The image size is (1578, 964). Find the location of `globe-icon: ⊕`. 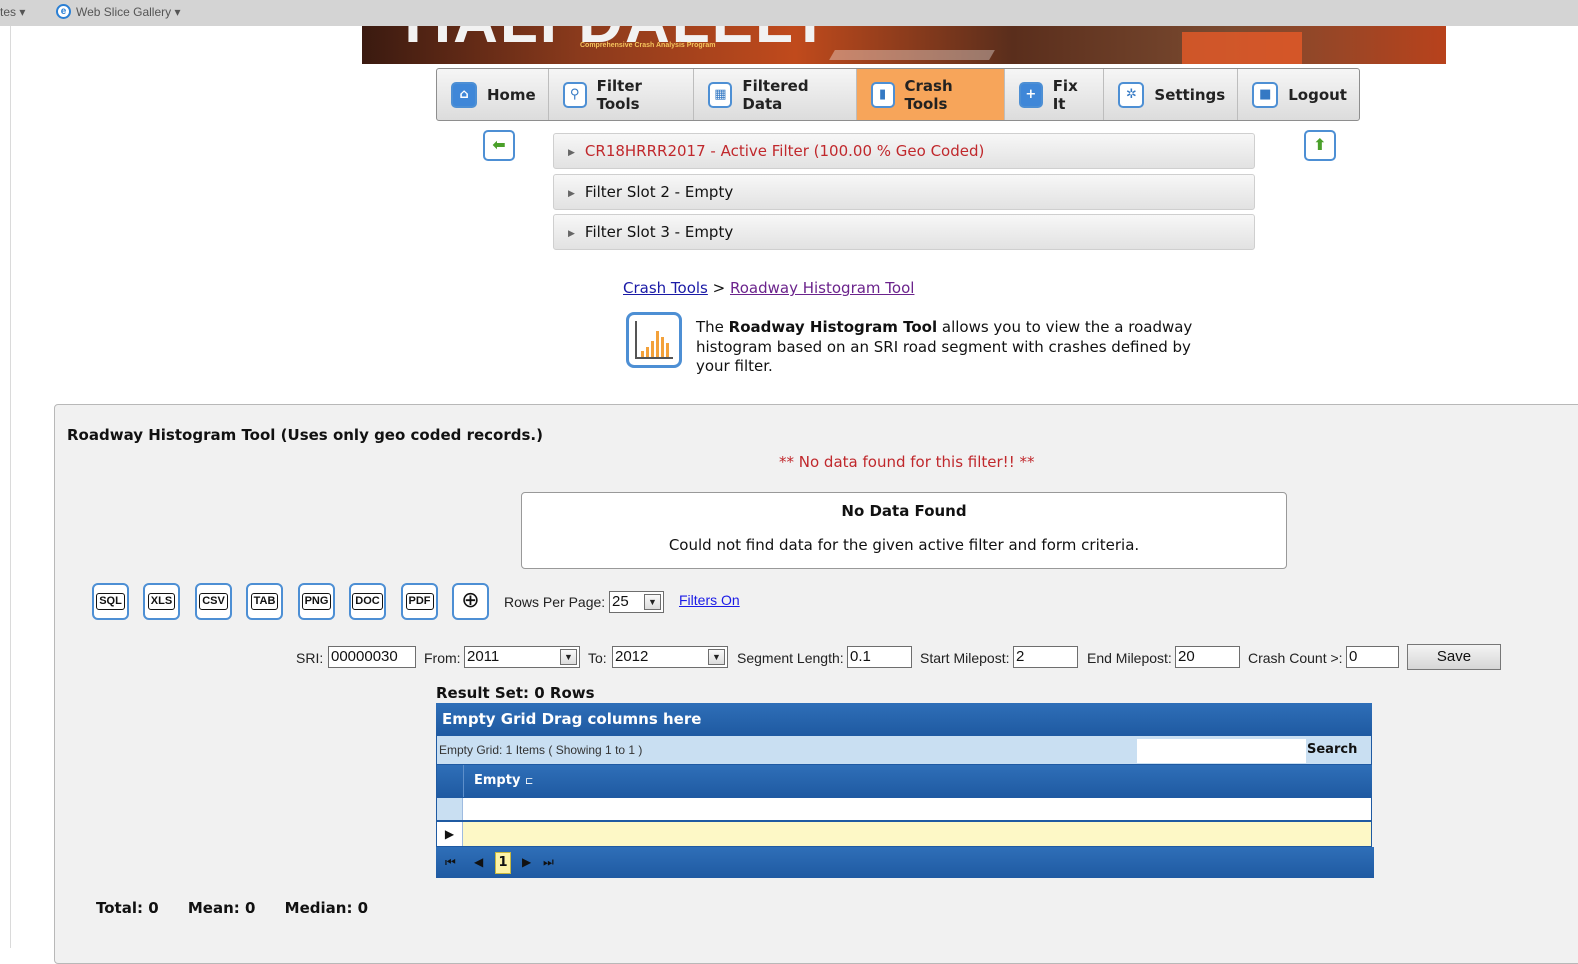

globe-icon: ⊕ is located at coordinates (470, 600).